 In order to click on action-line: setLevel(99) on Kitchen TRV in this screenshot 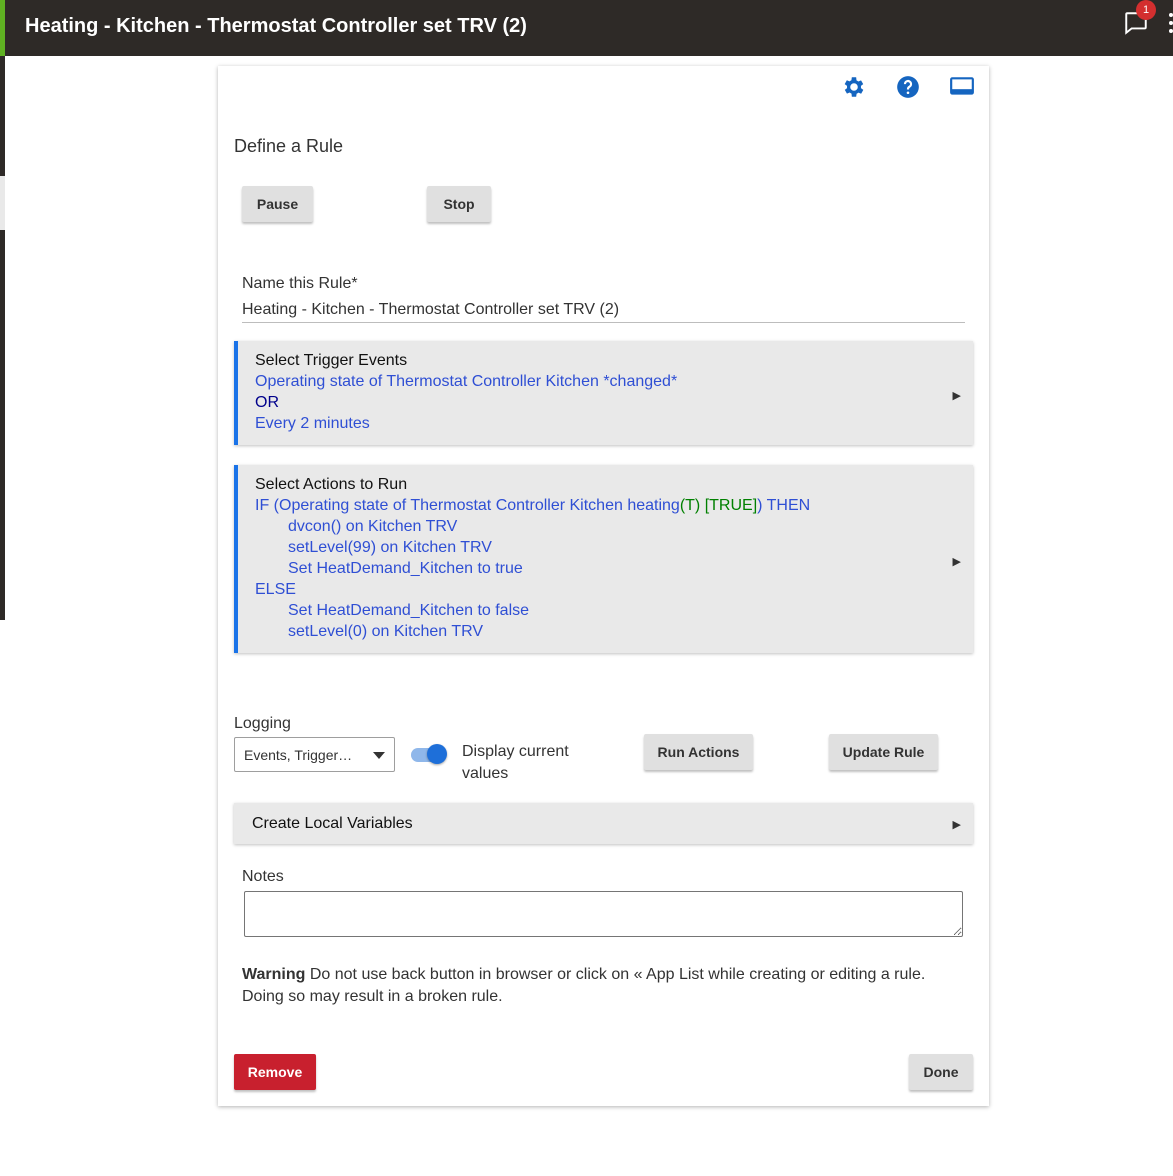, I will do `click(390, 547)`.